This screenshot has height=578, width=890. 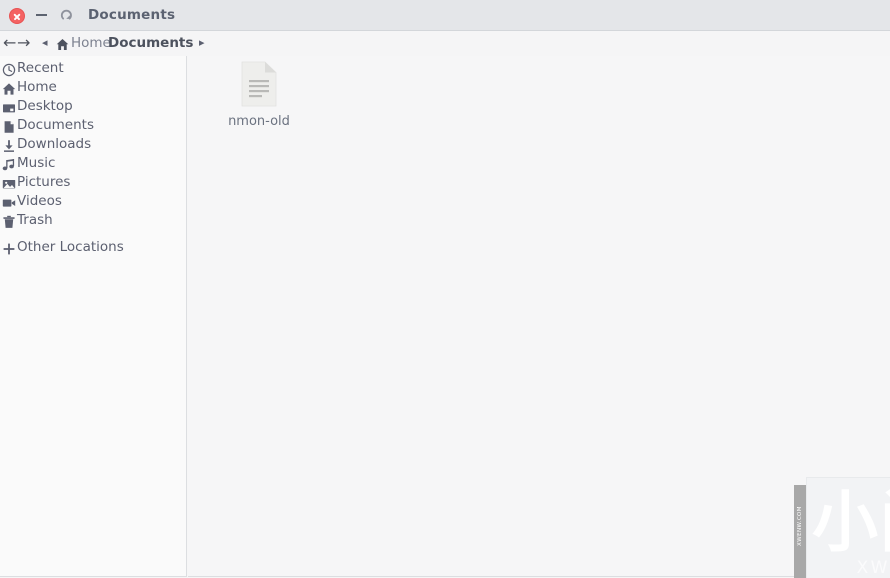 What do you see at coordinates (9, 43) in the screenshot?
I see `back-button: ←` at bounding box center [9, 43].